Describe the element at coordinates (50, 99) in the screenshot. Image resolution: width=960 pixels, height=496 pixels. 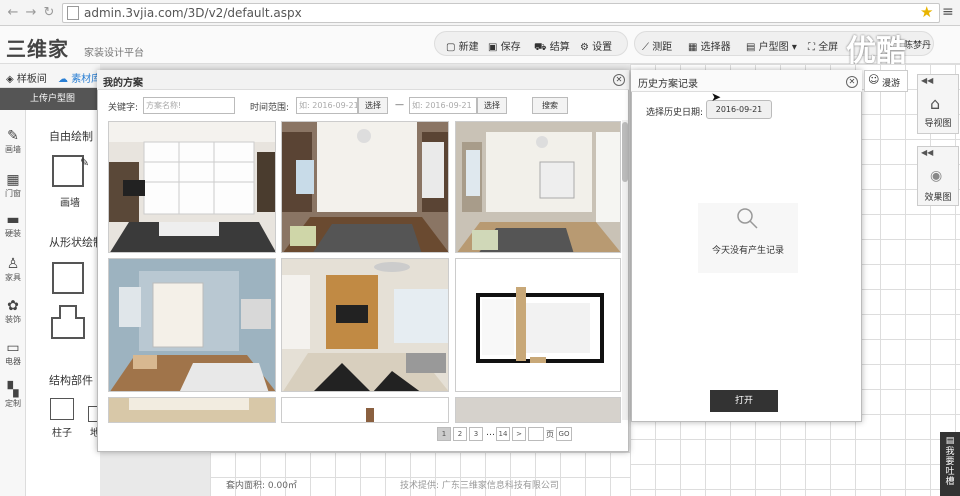
I see `upload-floorplan-button: 上传户型图` at that location.